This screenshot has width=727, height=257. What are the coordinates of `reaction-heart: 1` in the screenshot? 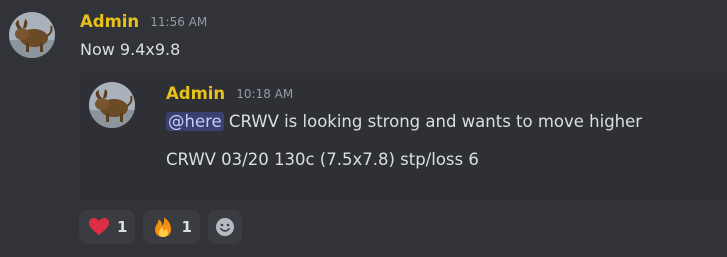 It's located at (107, 227).